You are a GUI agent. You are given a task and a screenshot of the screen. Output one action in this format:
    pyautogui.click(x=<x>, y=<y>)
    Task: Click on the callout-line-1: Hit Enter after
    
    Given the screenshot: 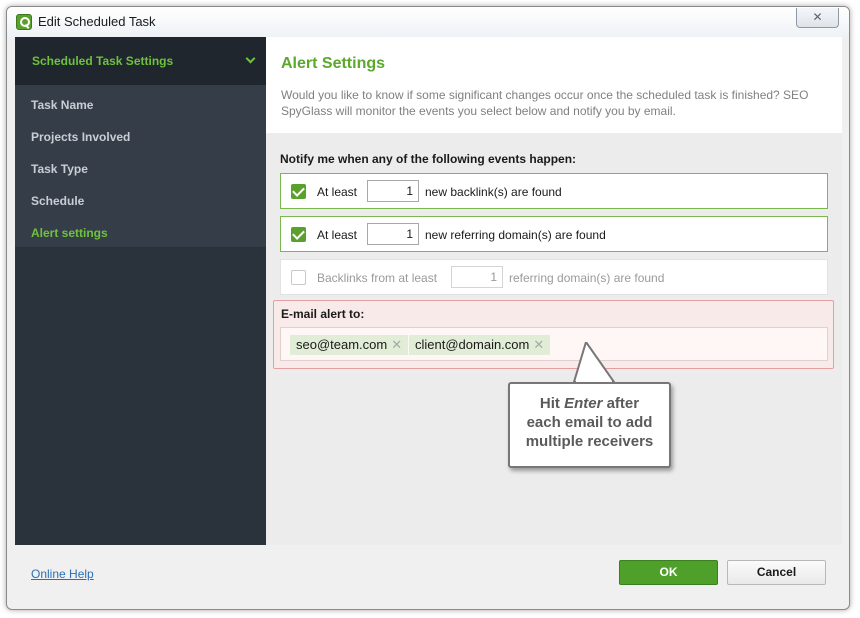 What is the action you would take?
    pyautogui.click(x=589, y=403)
    